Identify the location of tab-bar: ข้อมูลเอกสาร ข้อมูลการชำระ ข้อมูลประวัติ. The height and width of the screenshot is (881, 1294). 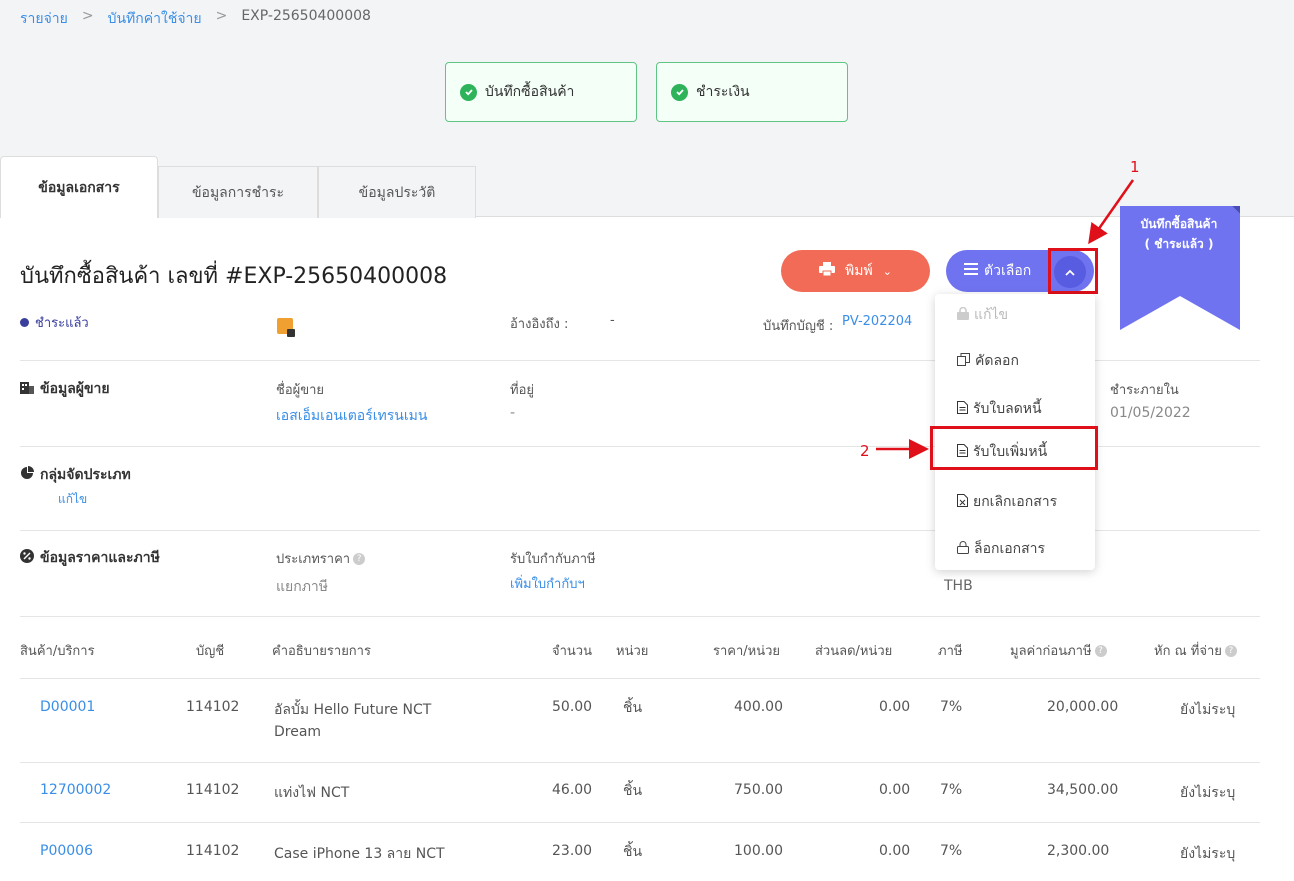
(238, 187).